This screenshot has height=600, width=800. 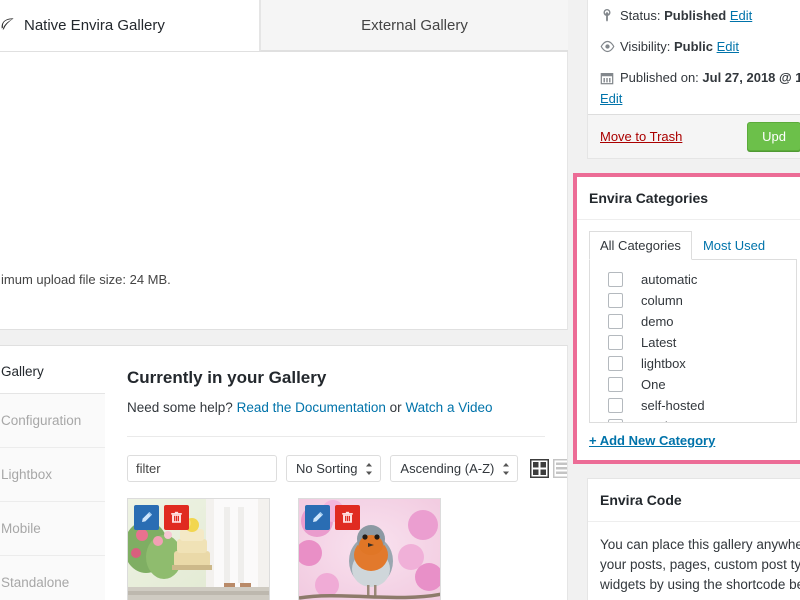 I want to click on visibility-eye-icon, so click(x=610, y=46).